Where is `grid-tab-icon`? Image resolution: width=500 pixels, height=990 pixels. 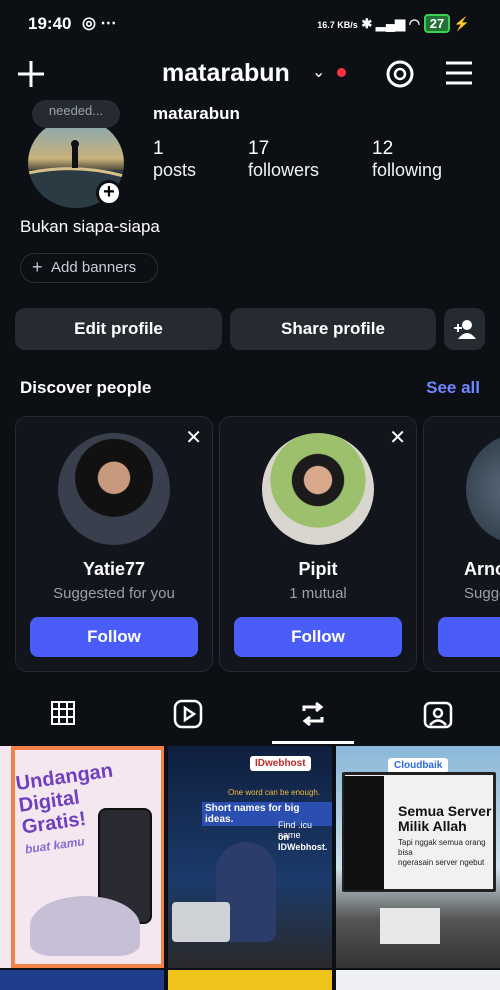
grid-tab-icon is located at coordinates (63, 713).